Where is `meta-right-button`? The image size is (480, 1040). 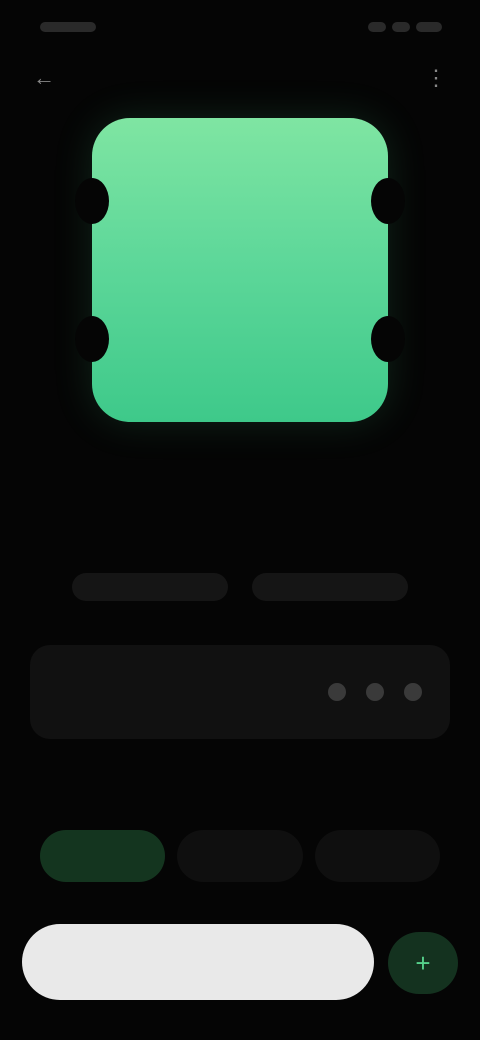 meta-right-button is located at coordinates (330, 587).